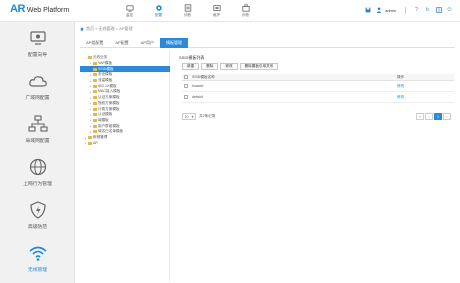 The width and height of the screenshot is (460, 283). Describe the element at coordinates (192, 116) in the screenshot. I see `chevron-down-icon: ▾` at that location.